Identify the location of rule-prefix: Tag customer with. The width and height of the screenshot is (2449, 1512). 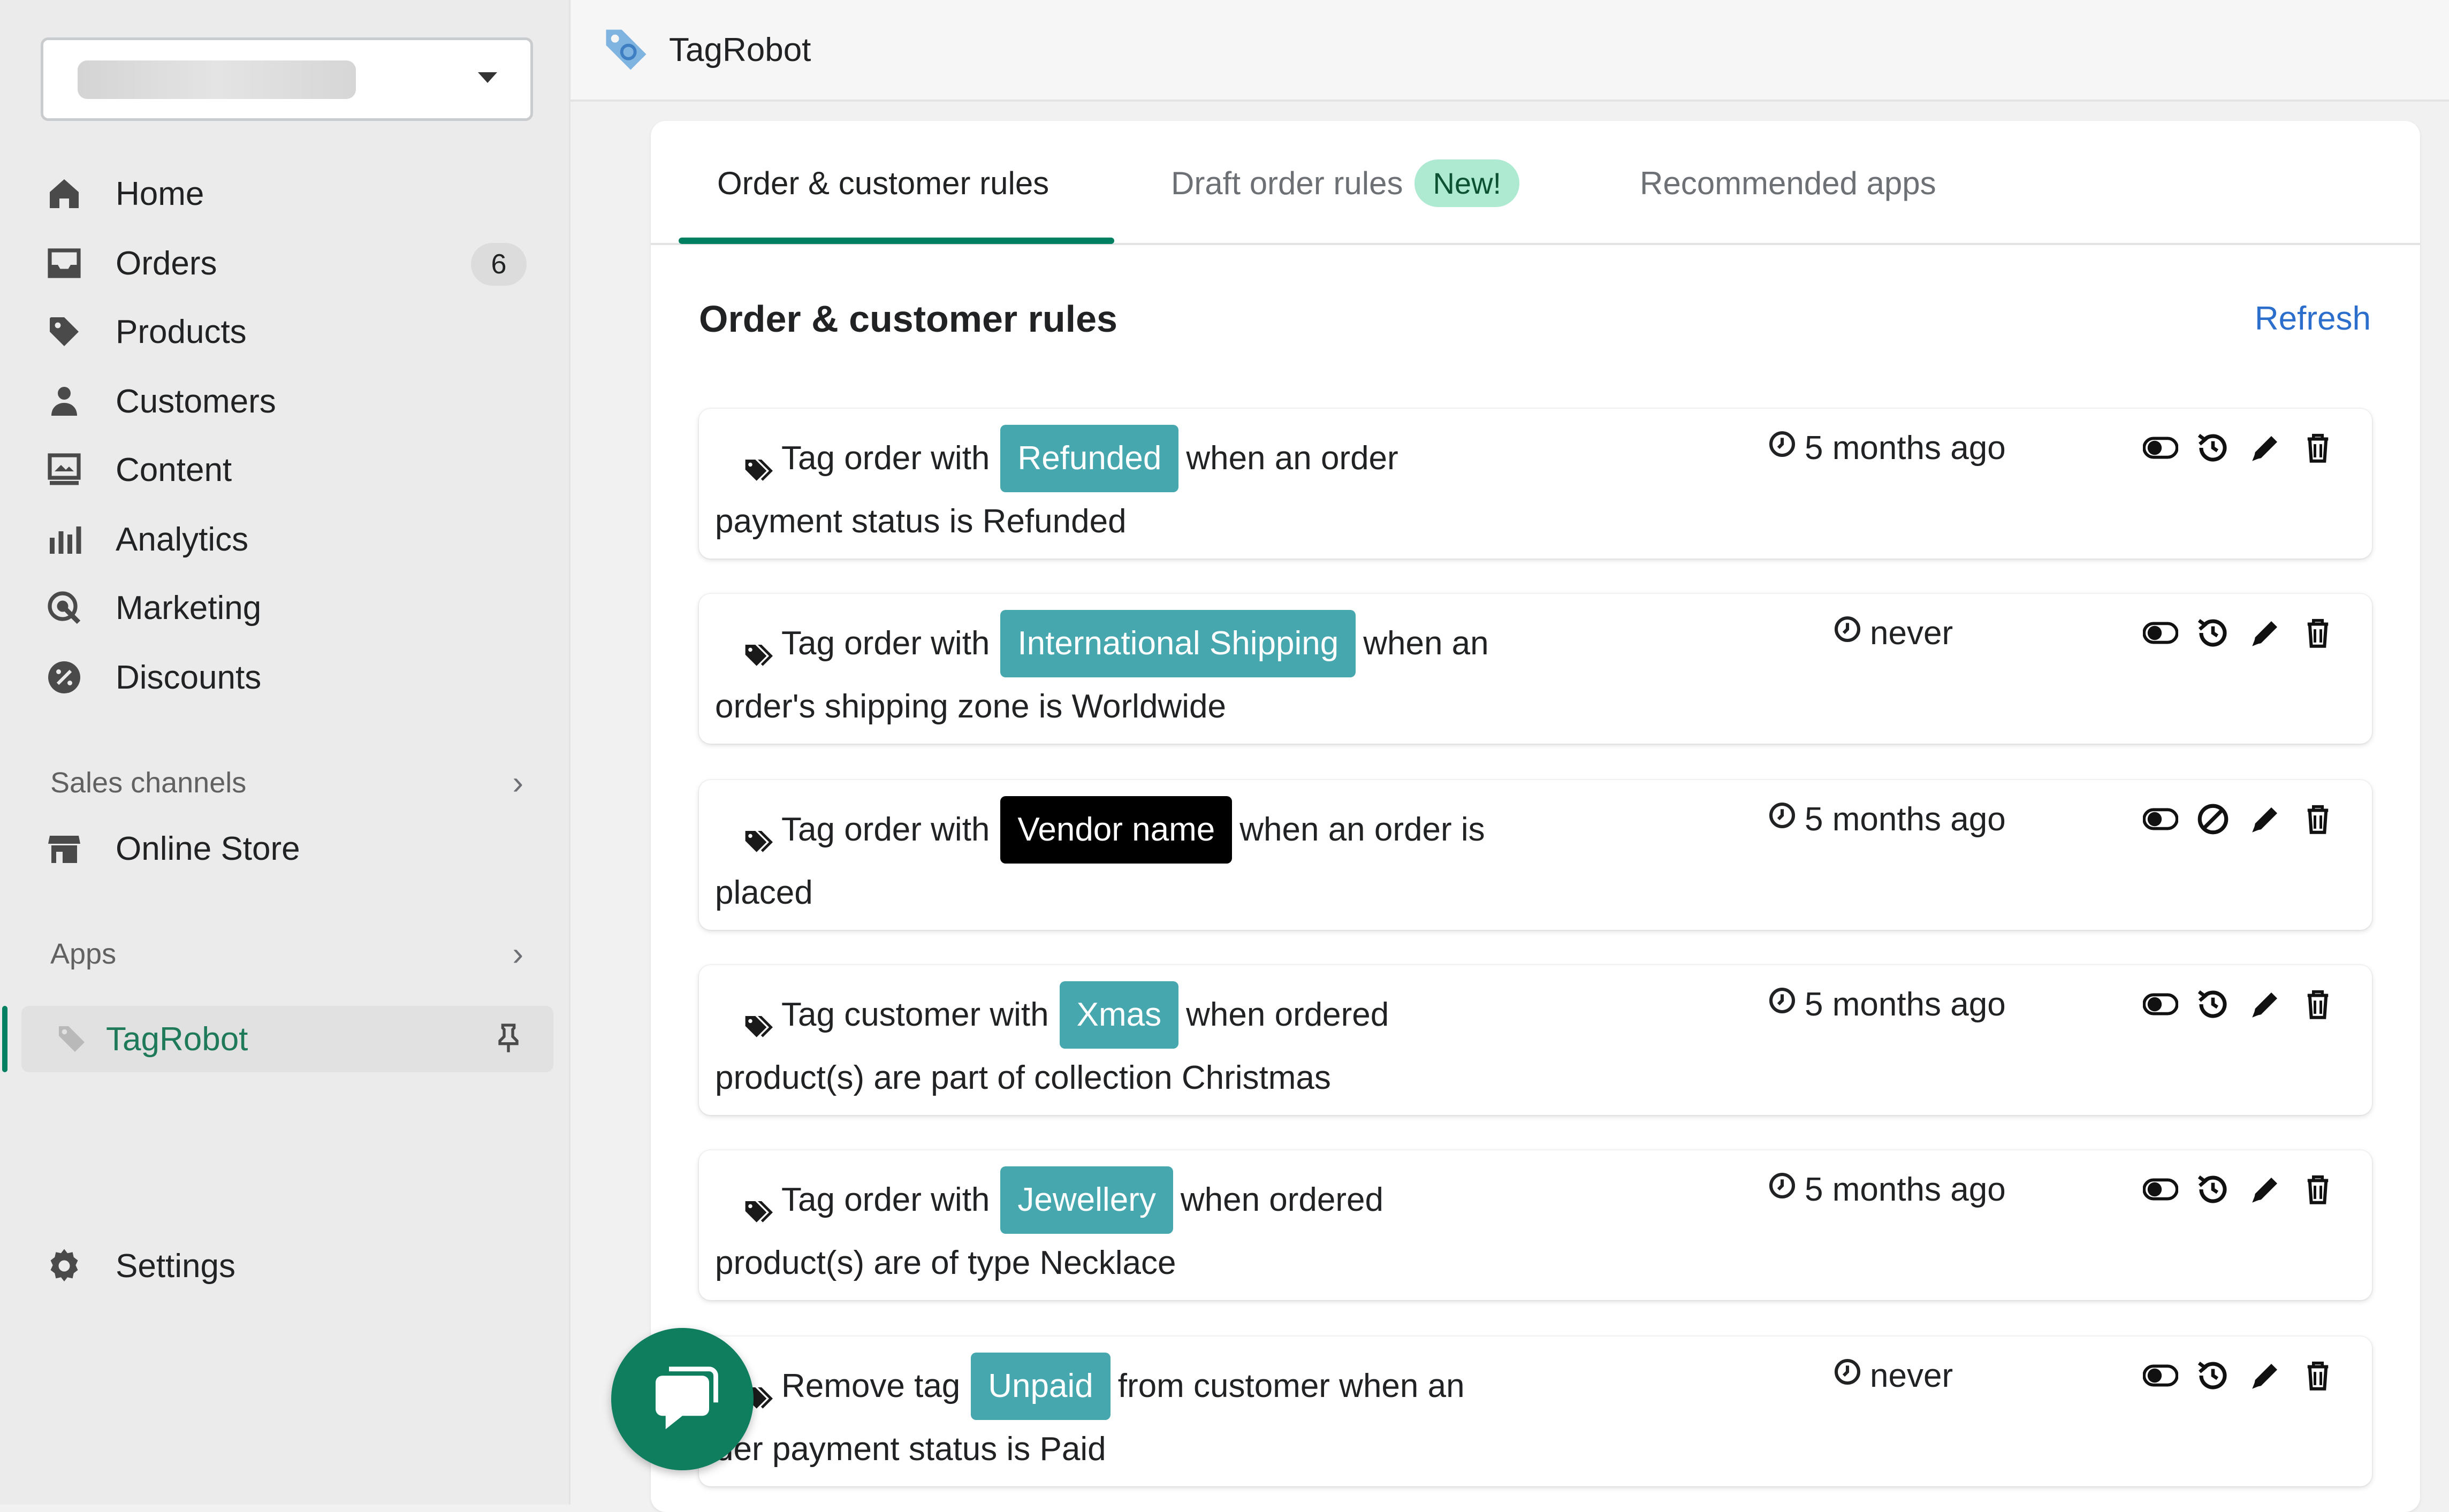
(915, 1014).